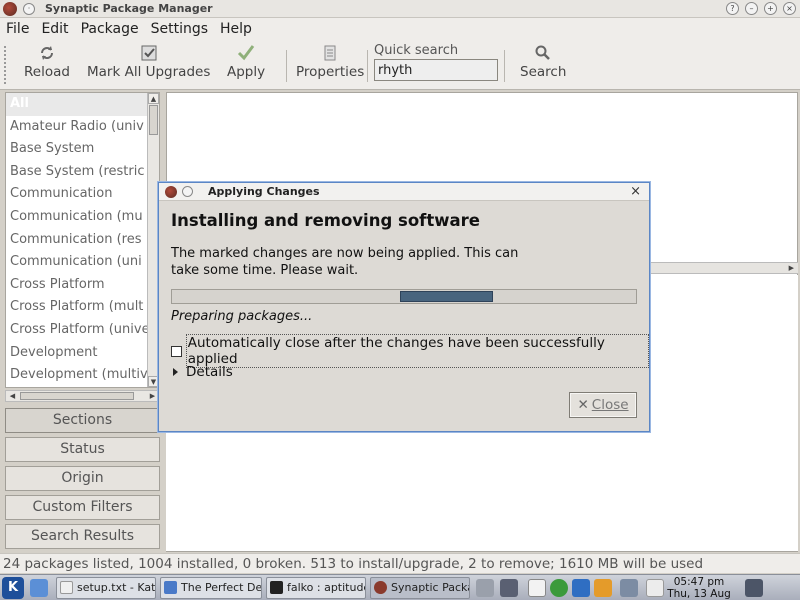  What do you see at coordinates (276, 587) in the screenshot?
I see `terminal-icon` at bounding box center [276, 587].